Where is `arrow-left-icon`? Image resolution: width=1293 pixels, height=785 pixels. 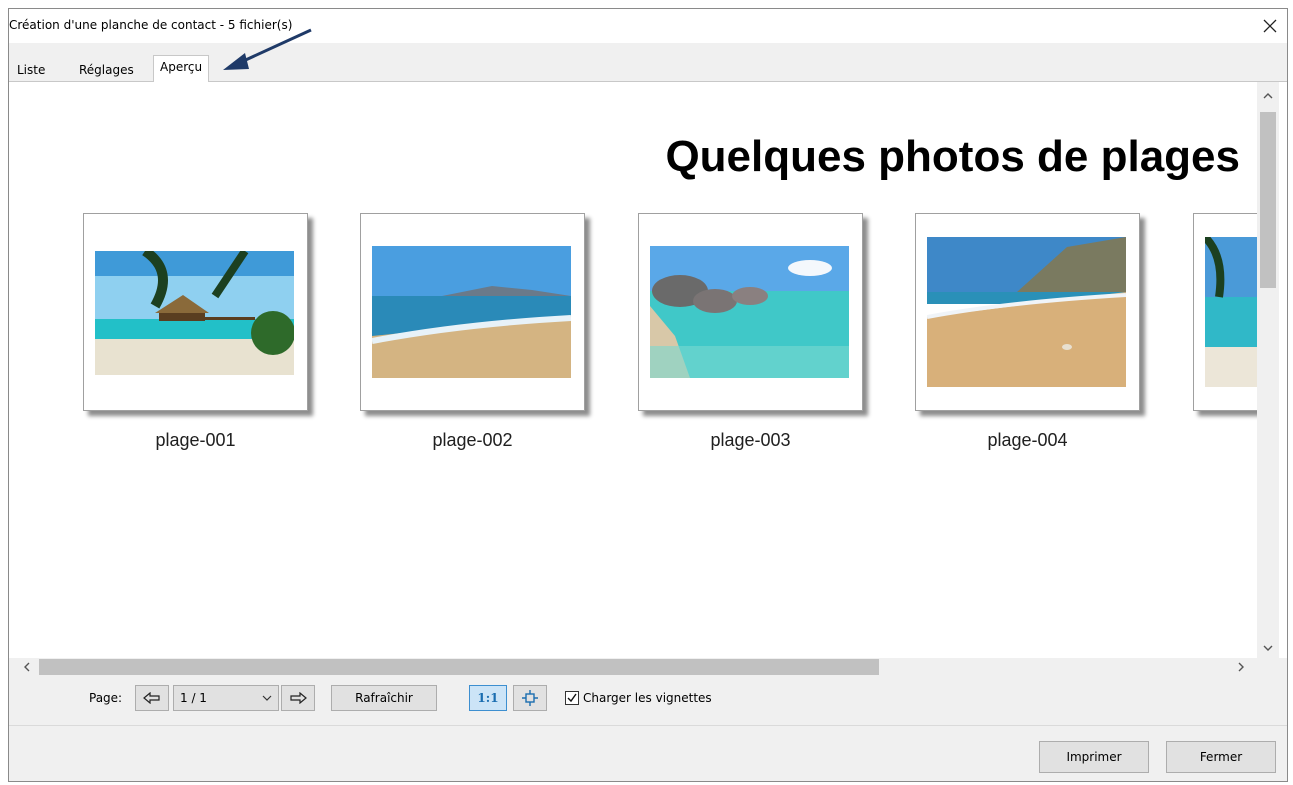
arrow-left-icon is located at coordinates (151, 698).